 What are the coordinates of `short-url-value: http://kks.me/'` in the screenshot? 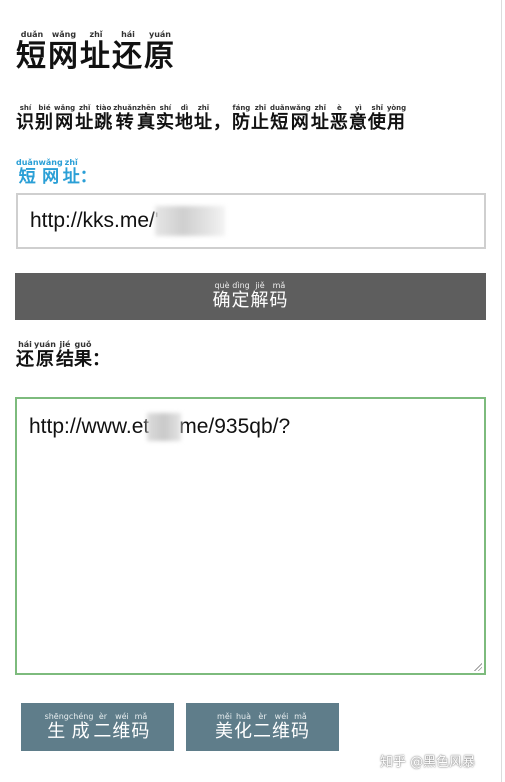 It's located at (94, 220).